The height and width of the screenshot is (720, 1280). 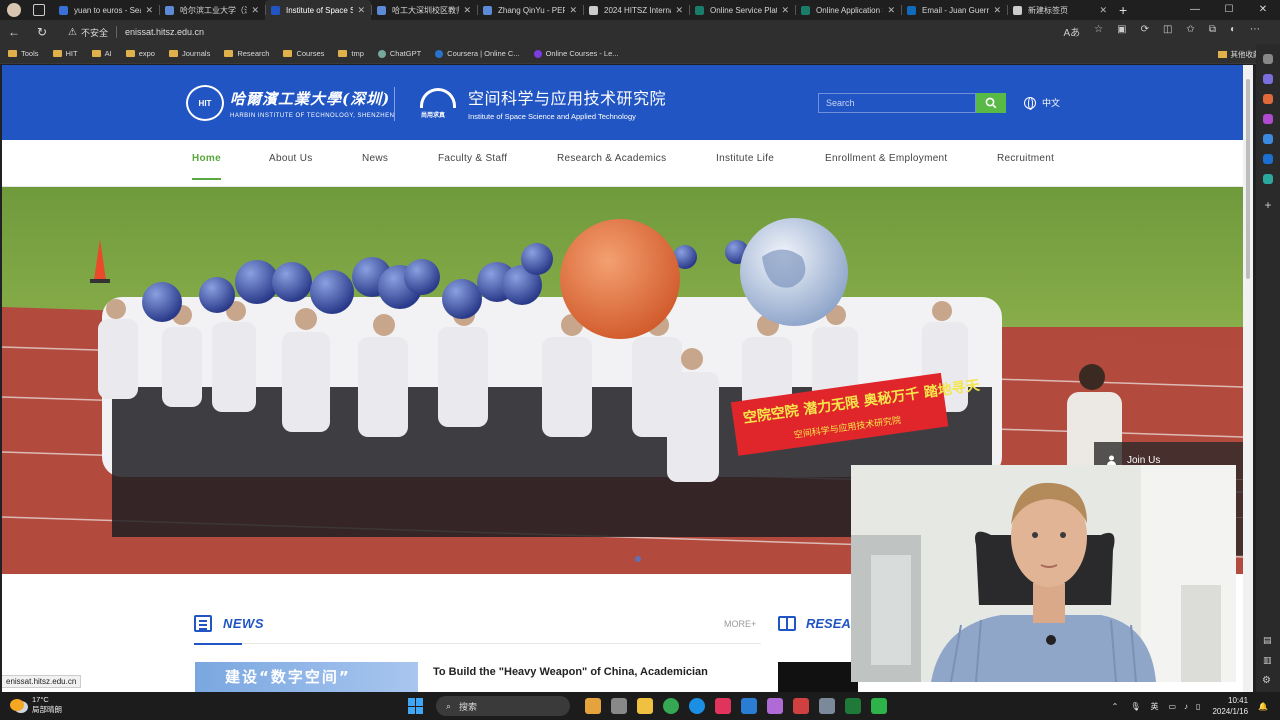 What do you see at coordinates (991, 103) in the screenshot?
I see `search-button` at bounding box center [991, 103].